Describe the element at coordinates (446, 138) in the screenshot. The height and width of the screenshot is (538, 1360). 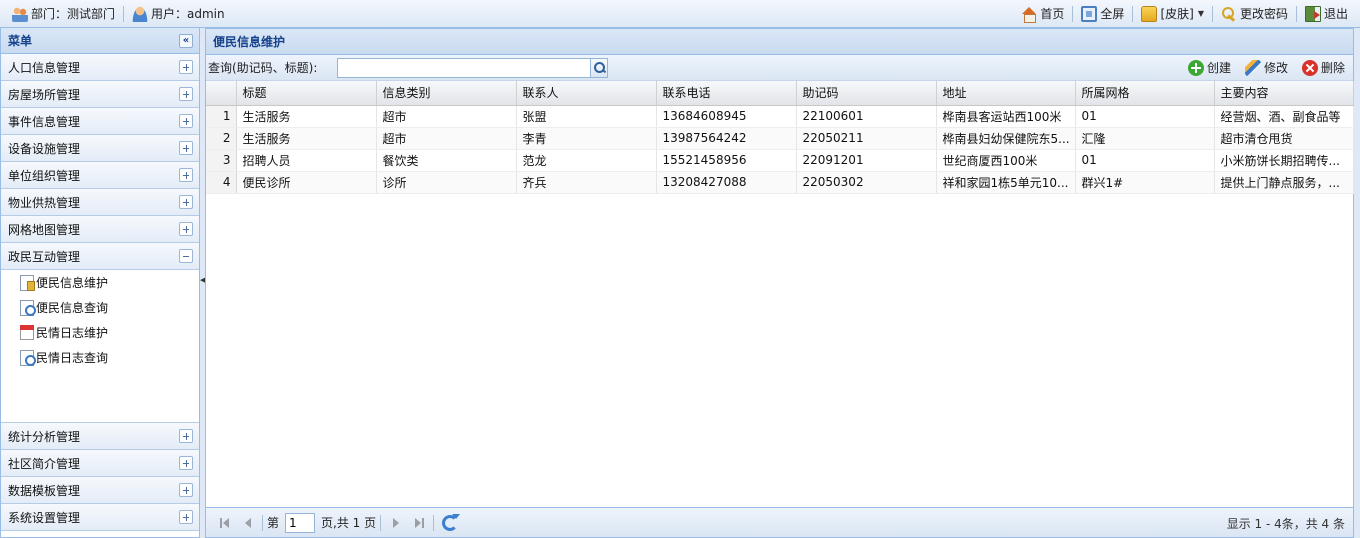
I see `table-cell: 超市` at that location.